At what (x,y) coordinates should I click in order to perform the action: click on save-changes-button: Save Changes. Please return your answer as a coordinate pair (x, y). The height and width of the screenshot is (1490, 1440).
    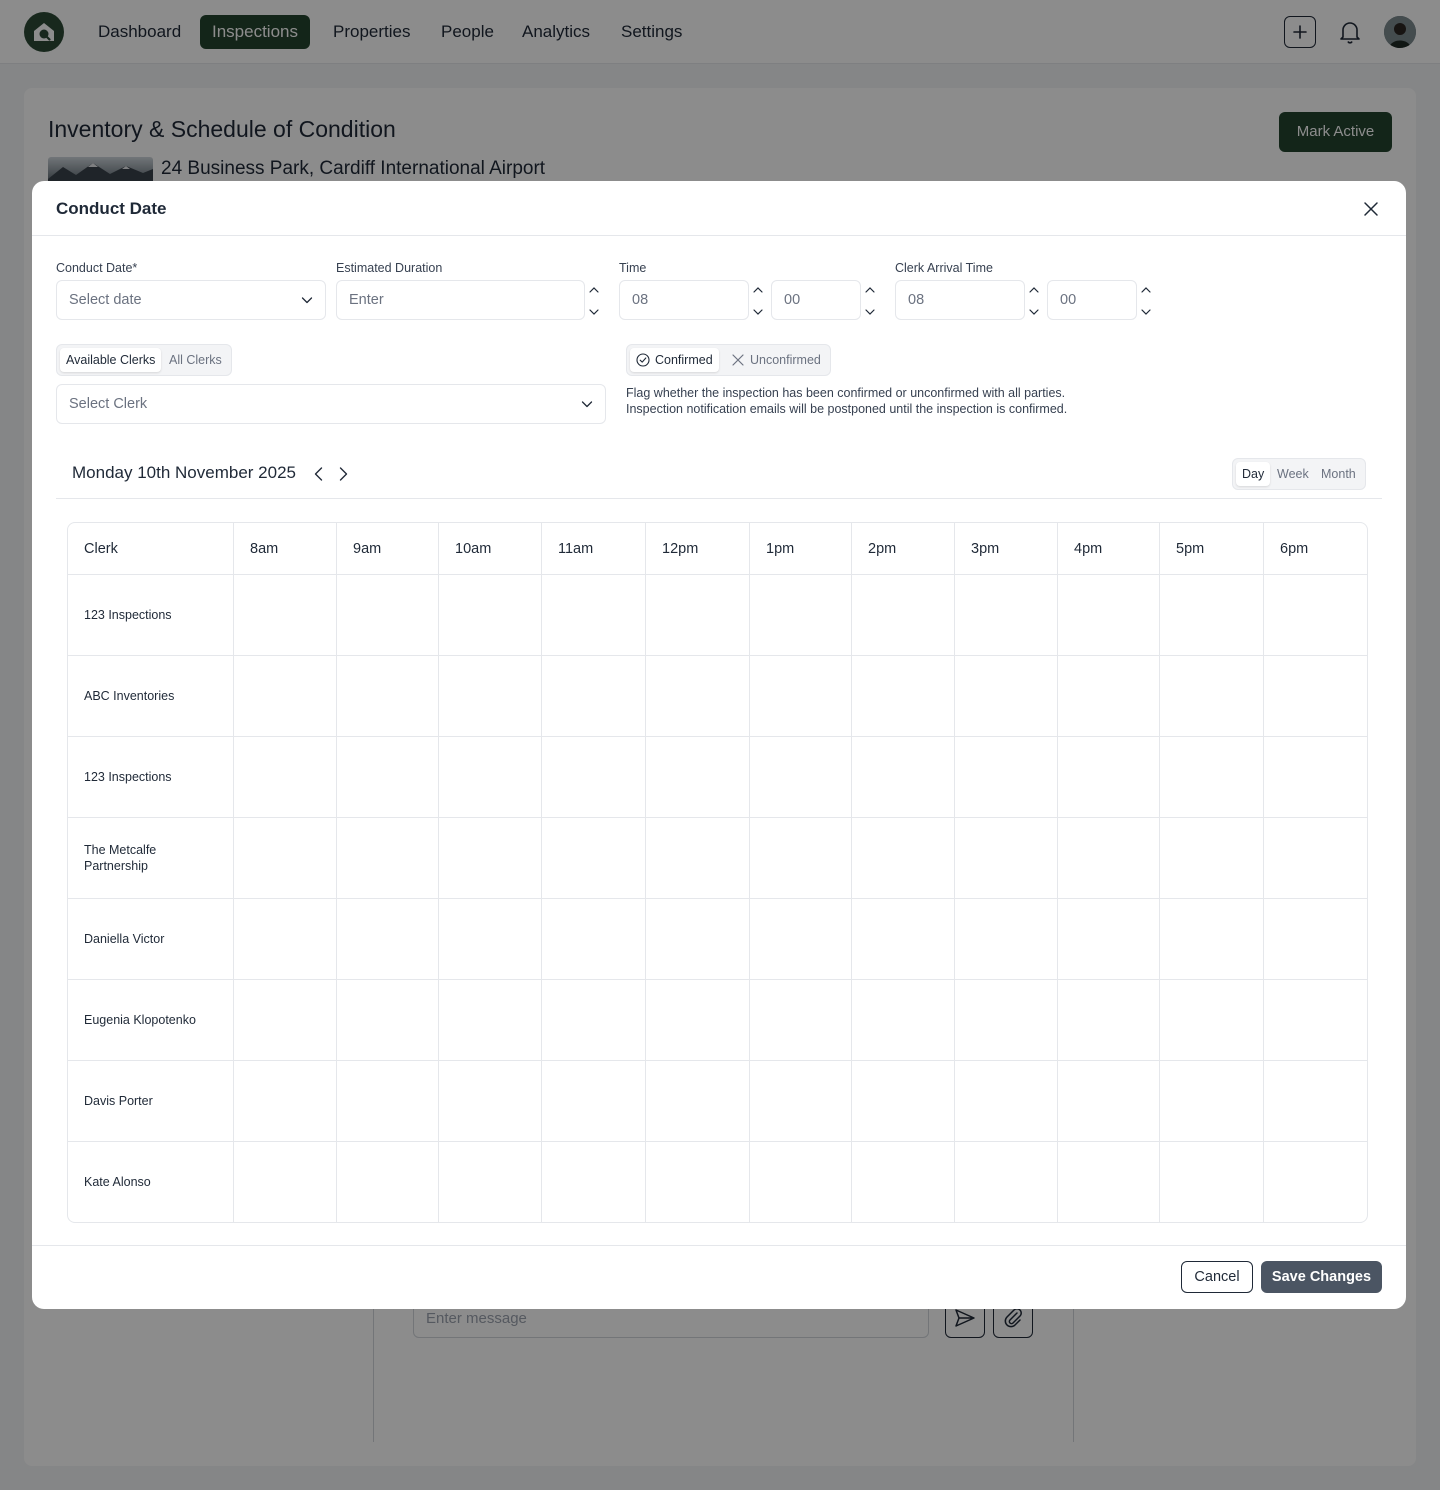
    Looking at the image, I should click on (1321, 1277).